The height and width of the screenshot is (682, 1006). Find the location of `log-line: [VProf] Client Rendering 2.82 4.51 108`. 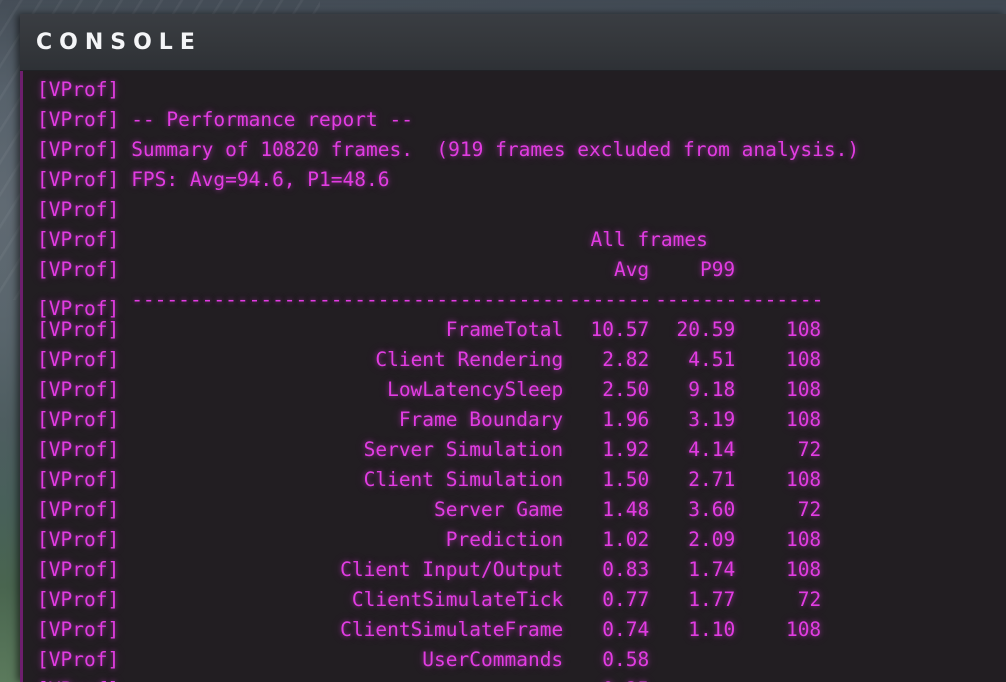

log-line: [VProf] Client Rendering 2.82 4.51 108 is located at coordinates (514, 360).